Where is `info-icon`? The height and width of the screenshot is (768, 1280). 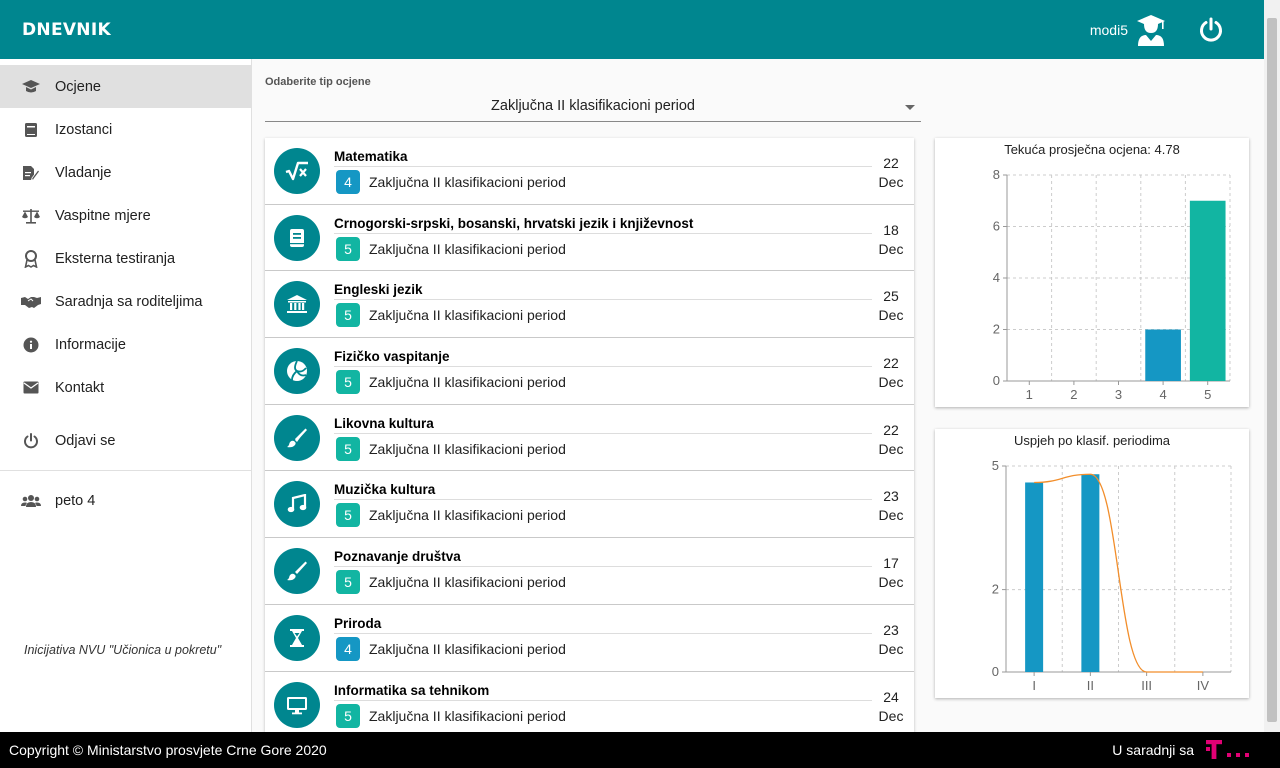
info-icon is located at coordinates (31, 345).